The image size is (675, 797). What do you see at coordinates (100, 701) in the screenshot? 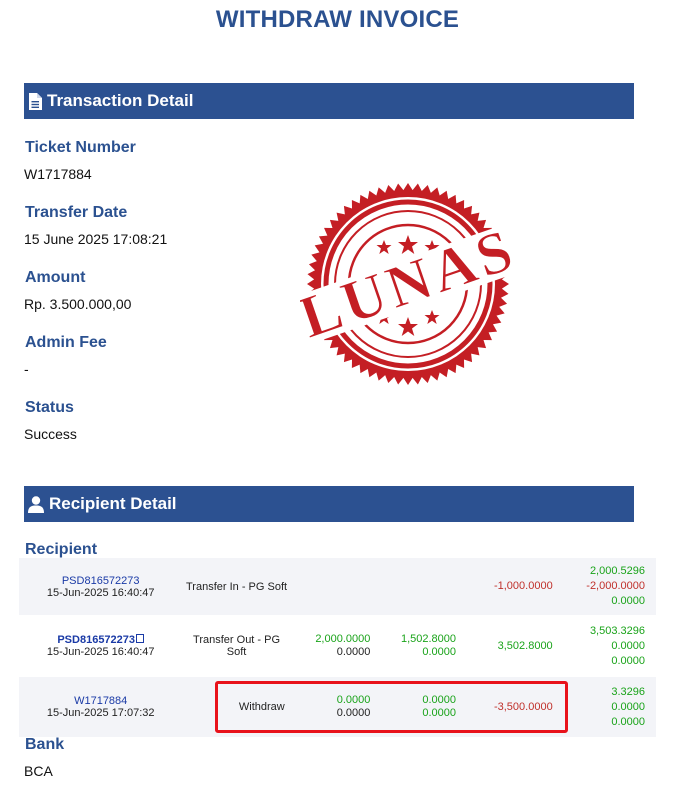
I see `transaction-ref: W1717884` at bounding box center [100, 701].